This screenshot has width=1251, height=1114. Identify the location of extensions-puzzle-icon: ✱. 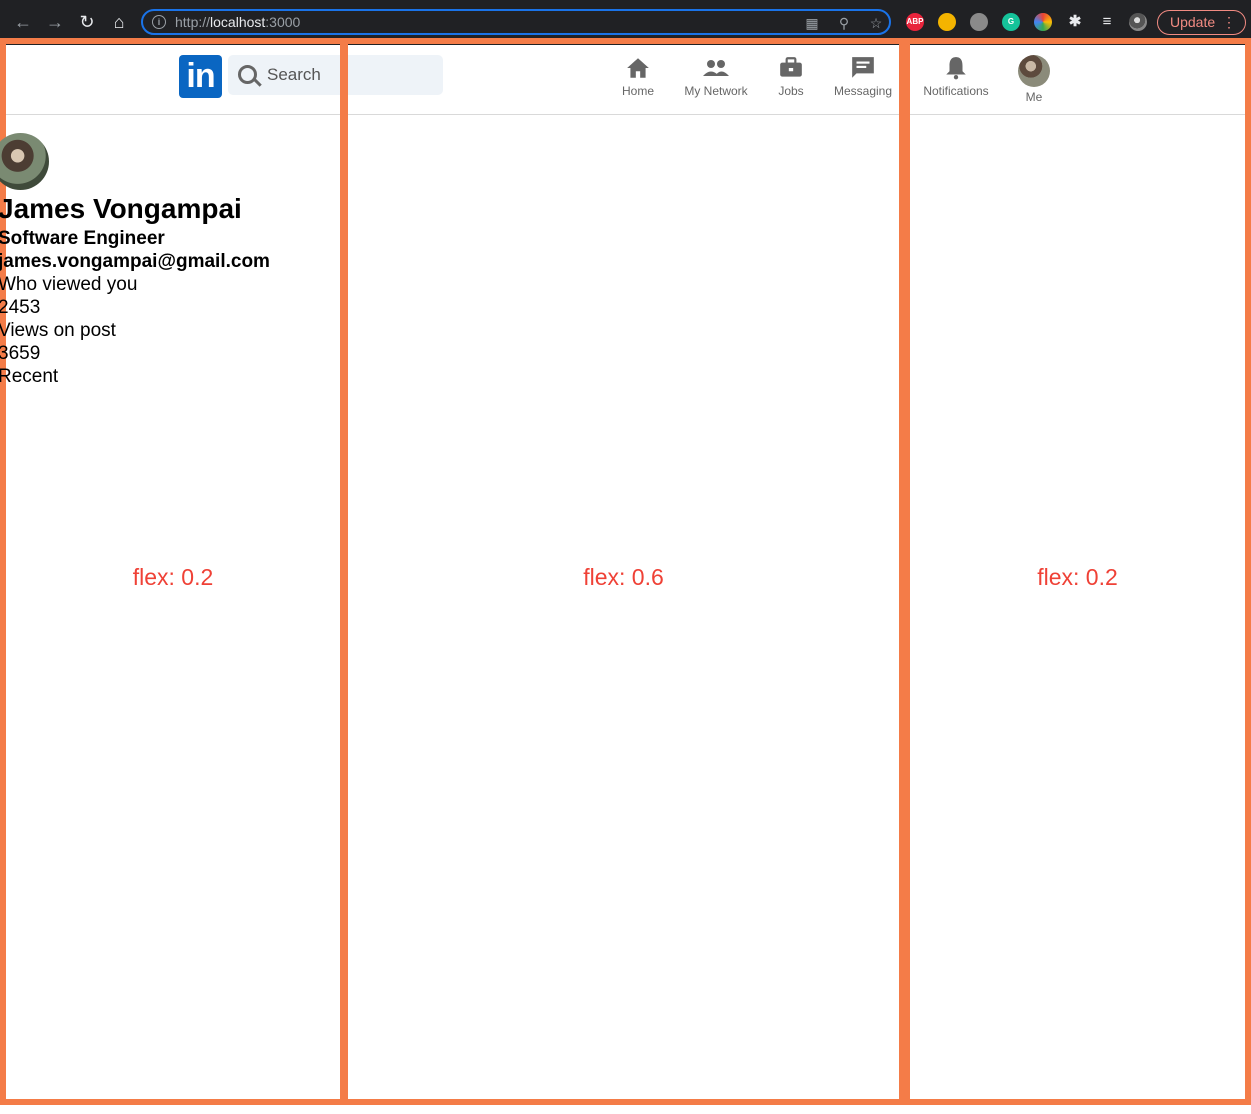
(1075, 22).